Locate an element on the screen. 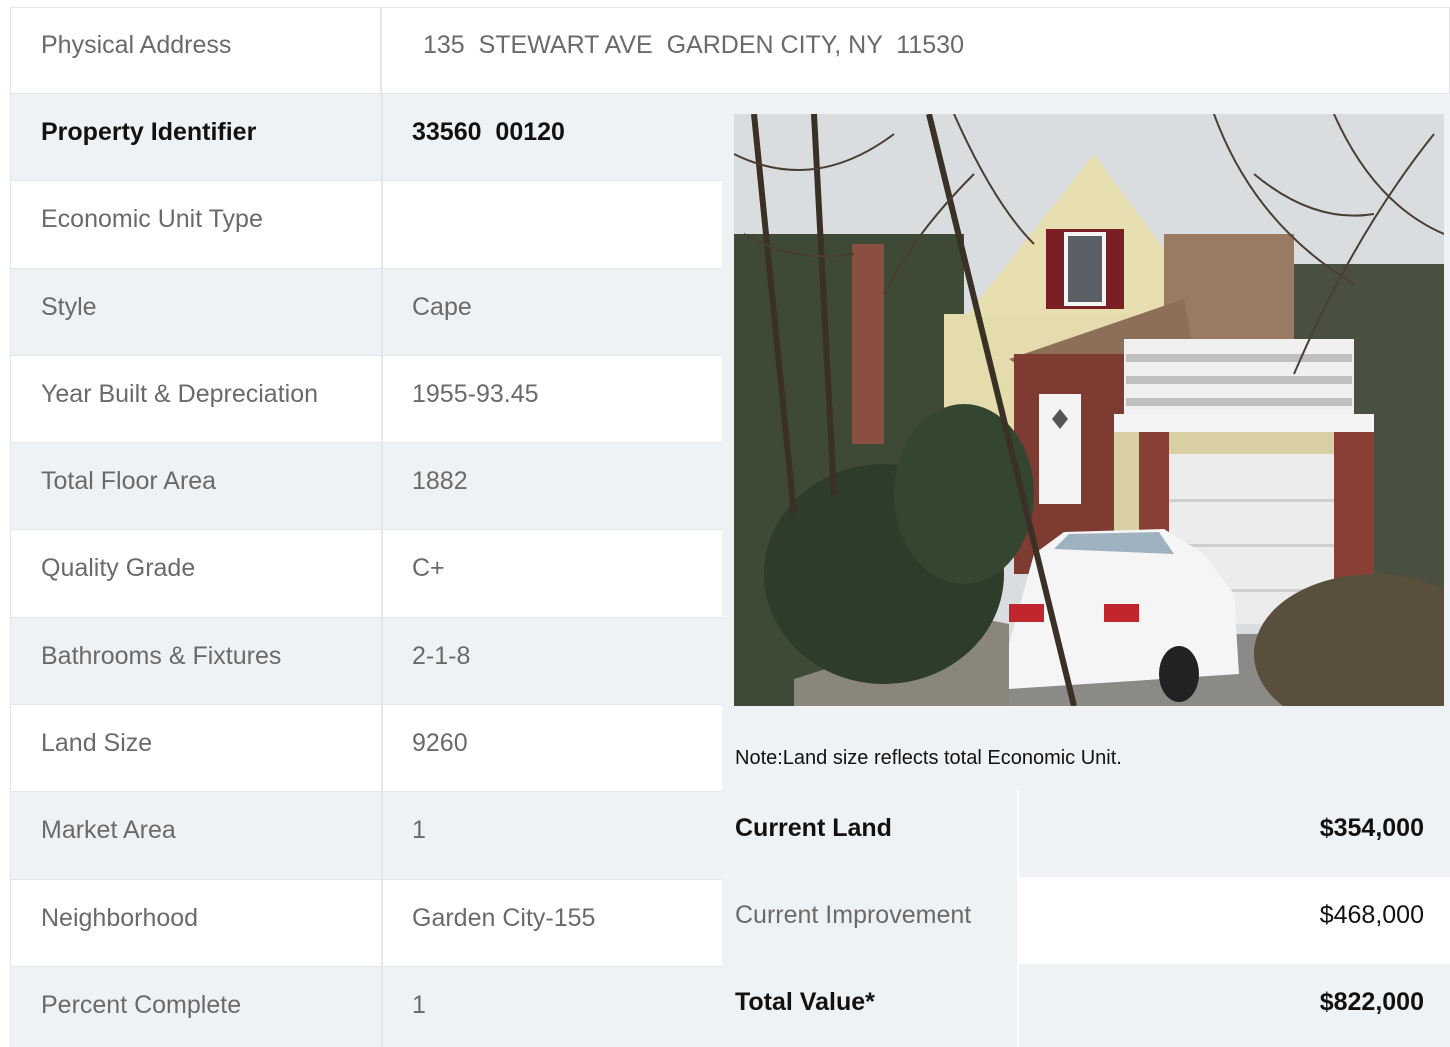  table-row: Quality Grade C+ is located at coordinates (366, 574).